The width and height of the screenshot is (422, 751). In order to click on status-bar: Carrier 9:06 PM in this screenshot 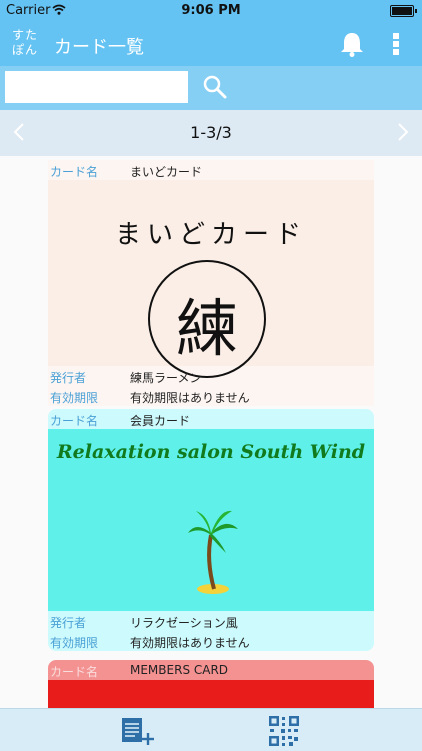, I will do `click(211, 11)`.